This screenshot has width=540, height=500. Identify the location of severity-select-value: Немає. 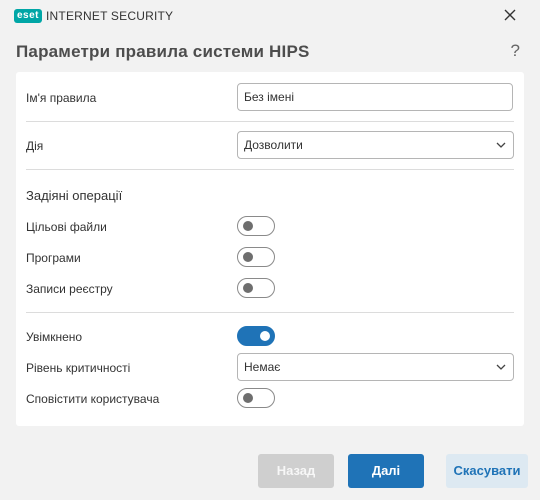
(262, 367).